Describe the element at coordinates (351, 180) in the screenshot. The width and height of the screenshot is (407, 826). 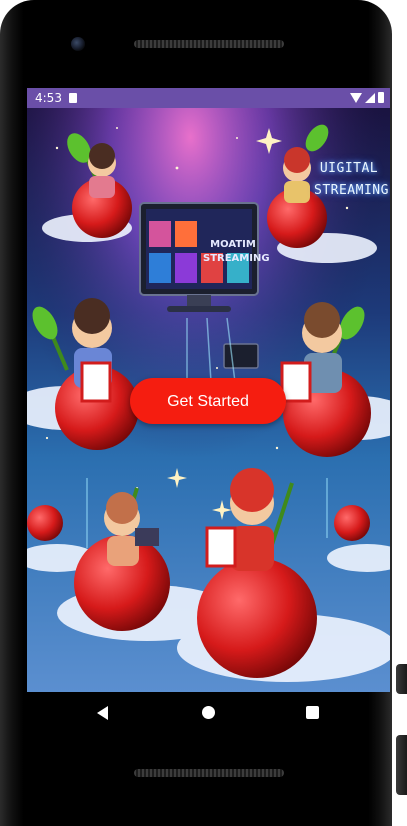
I see `brand-logo-text: UIGITAL STREAMING` at that location.